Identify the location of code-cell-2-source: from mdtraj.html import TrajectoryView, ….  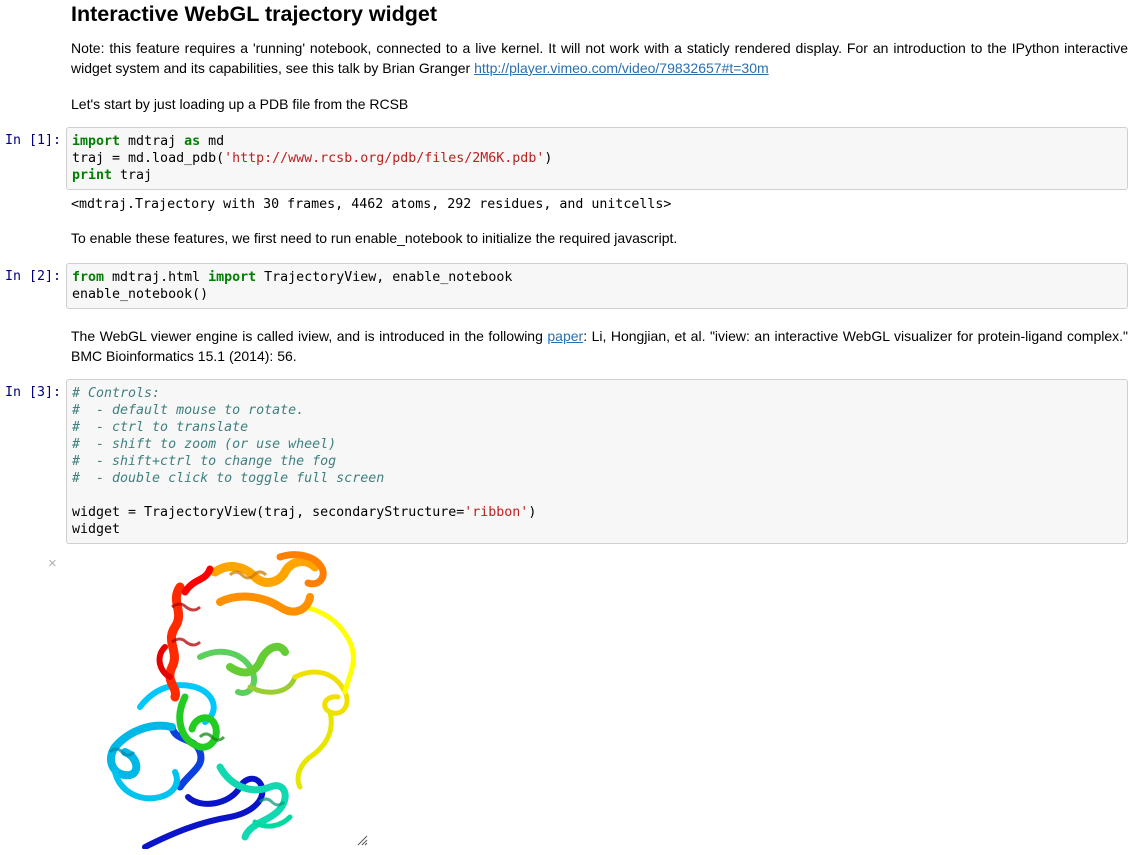
(597, 286).